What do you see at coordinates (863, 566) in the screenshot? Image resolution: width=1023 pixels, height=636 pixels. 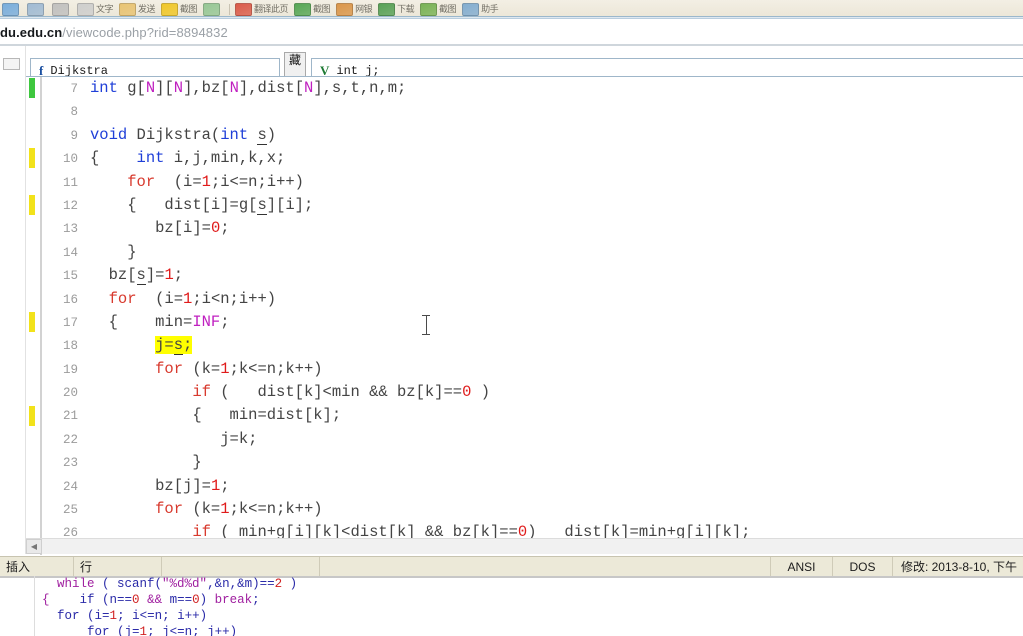 I see `status-line-ending: DOS` at bounding box center [863, 566].